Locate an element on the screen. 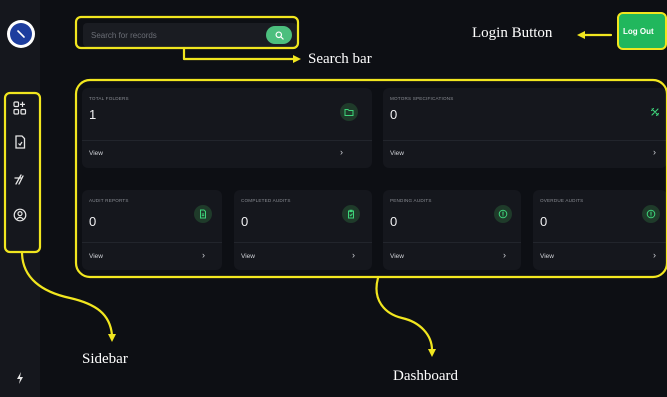  annotation-login-button: Login Button is located at coordinates (512, 33).